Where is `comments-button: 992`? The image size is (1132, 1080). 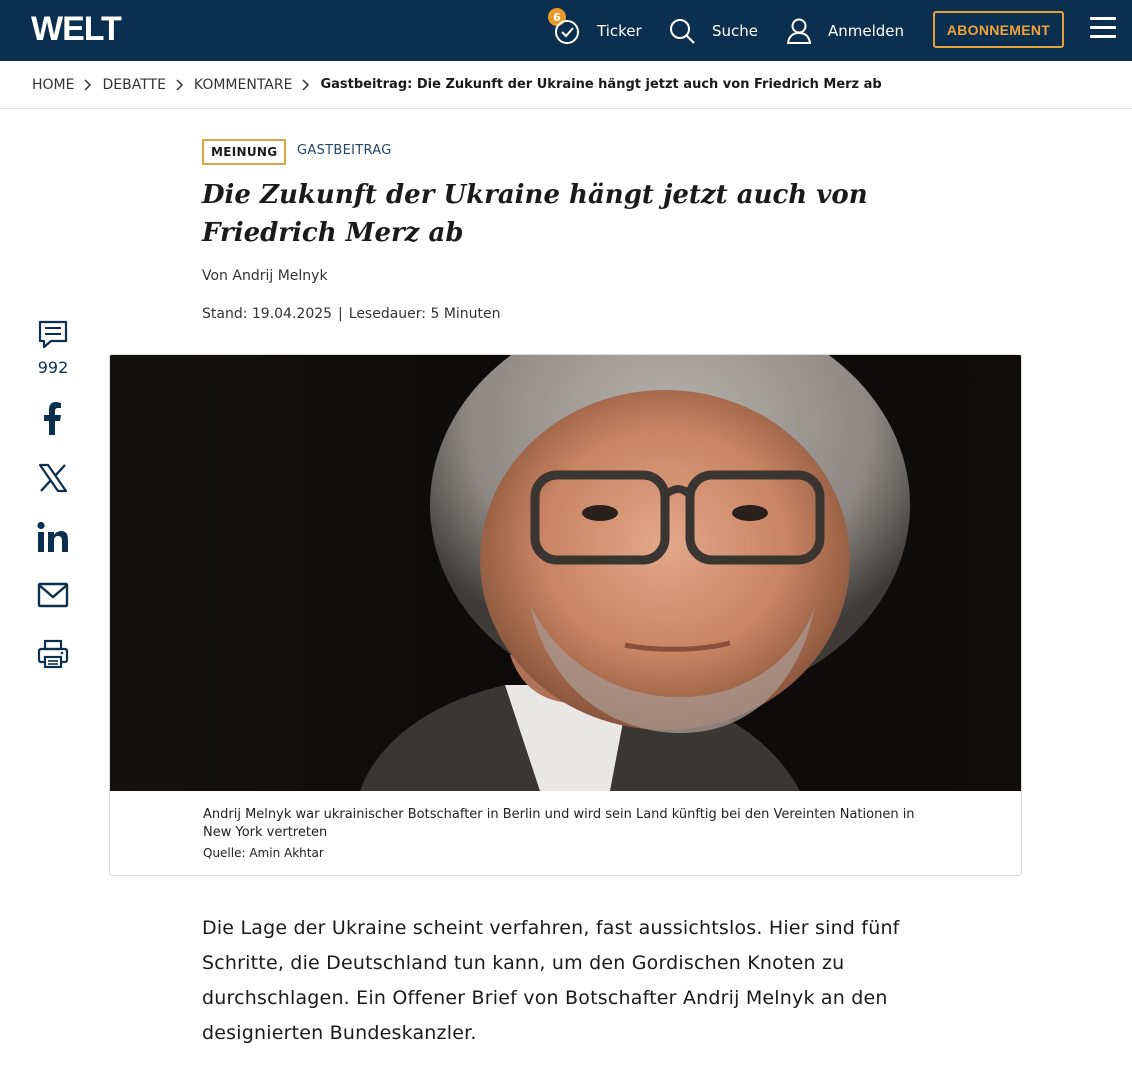
comments-button: 992 is located at coordinates (53, 347).